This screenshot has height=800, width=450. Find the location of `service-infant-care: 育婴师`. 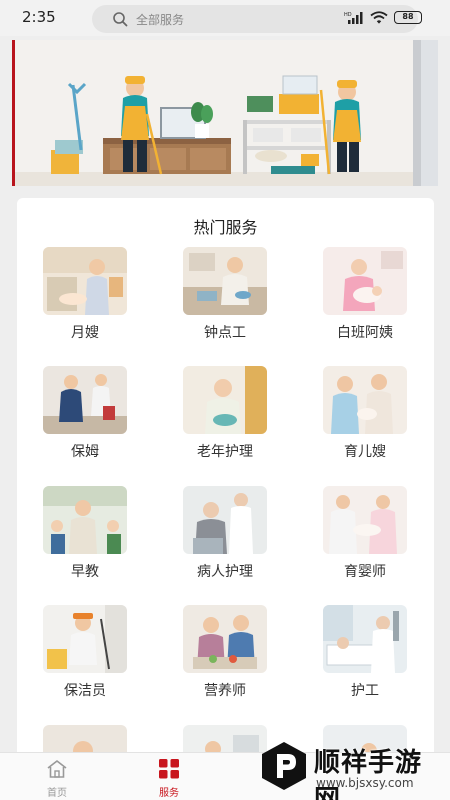

service-infant-care: 育婴师 is located at coordinates (365, 533).